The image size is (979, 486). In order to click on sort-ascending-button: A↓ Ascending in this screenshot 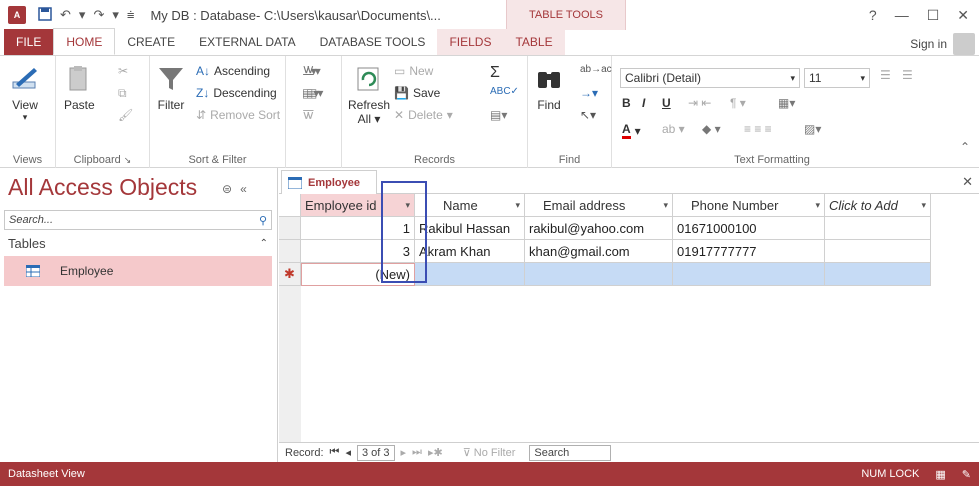, I will do `click(233, 71)`.